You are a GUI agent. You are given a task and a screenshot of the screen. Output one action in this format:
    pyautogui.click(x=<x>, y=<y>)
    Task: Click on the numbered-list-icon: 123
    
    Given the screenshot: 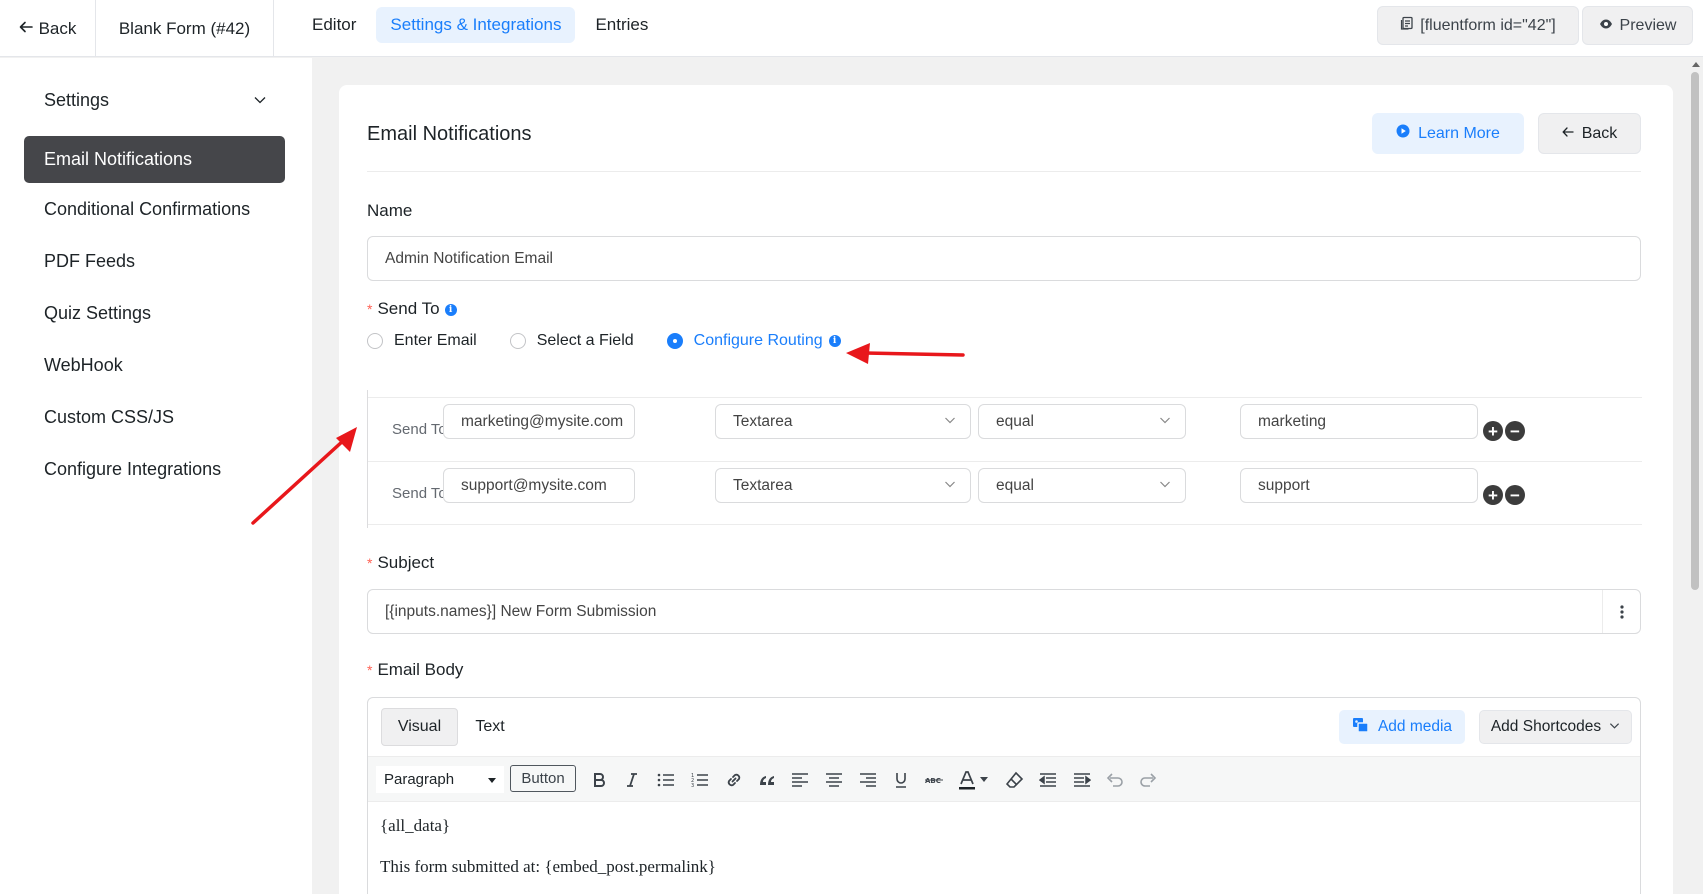 What is the action you would take?
    pyautogui.click(x=700, y=780)
    